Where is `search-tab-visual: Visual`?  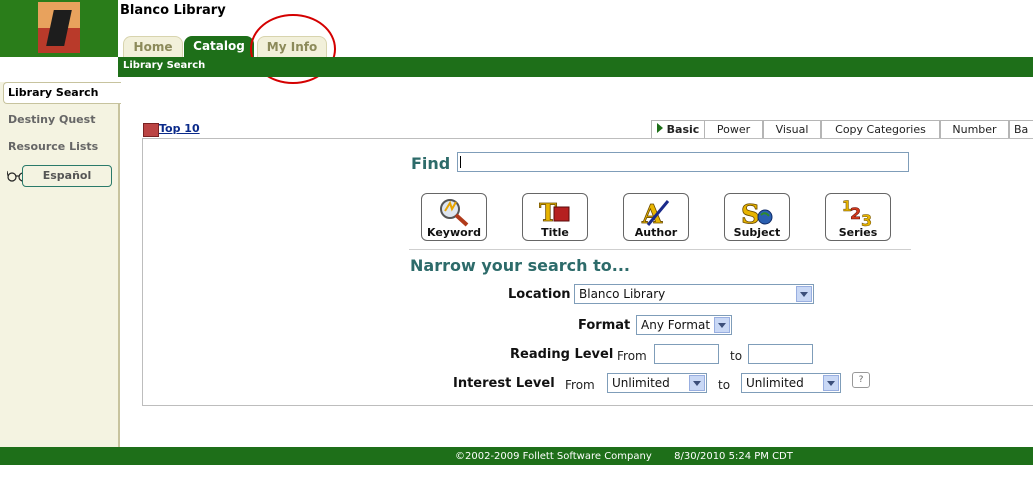
search-tab-visual: Visual is located at coordinates (792, 129).